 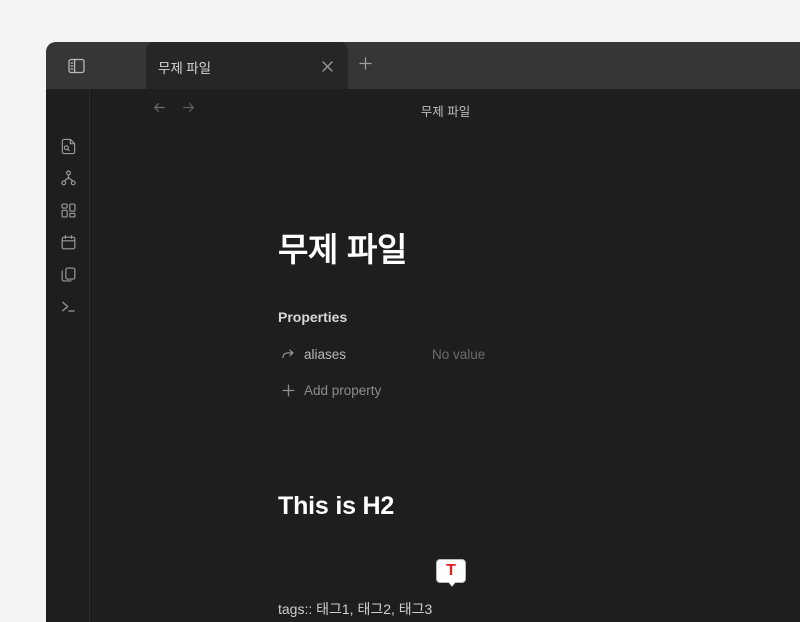 I want to click on ribbon-item-canvas, so click(x=68, y=213).